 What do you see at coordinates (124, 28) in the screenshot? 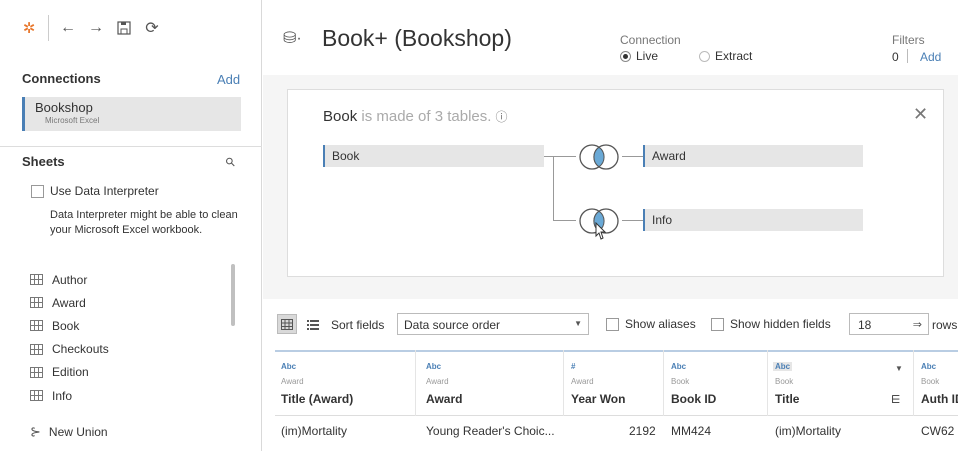
I see `save-icon` at bounding box center [124, 28].